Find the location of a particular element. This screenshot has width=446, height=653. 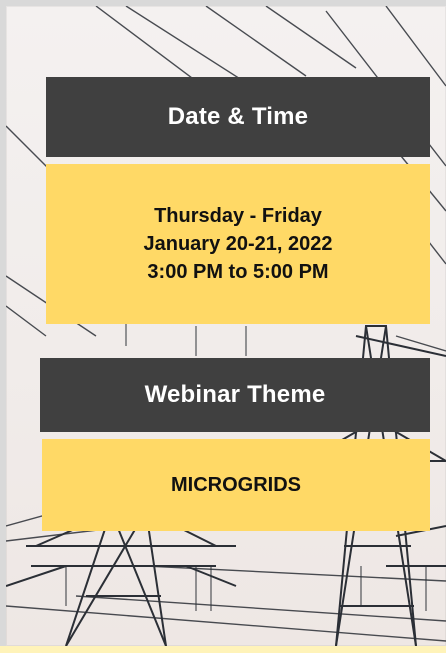

date-time-heading-card: Date & Time is located at coordinates (238, 117).